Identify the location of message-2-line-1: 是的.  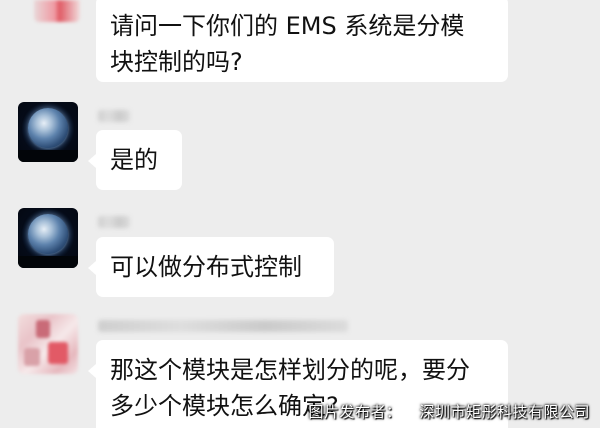
(134, 160).